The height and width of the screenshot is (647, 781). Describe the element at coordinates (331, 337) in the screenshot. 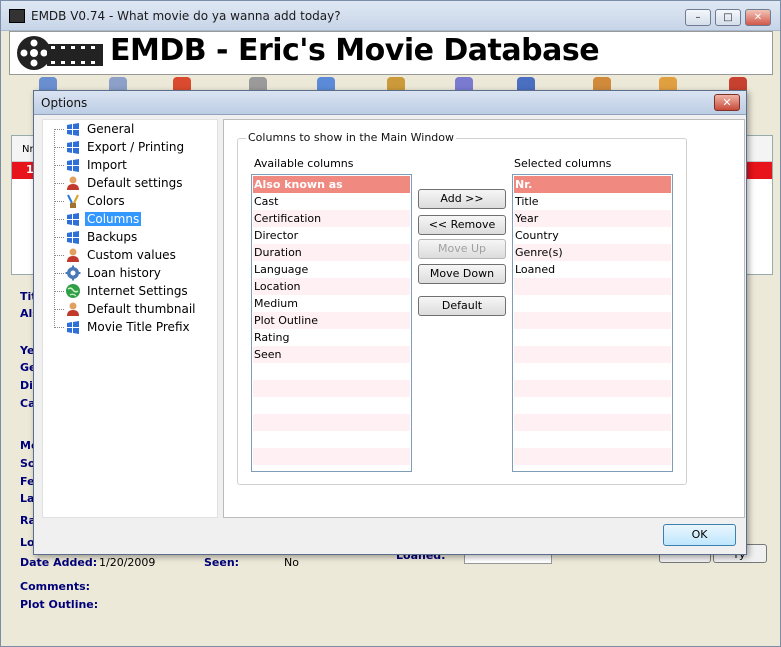

I see `available-item-rating: Rating` at that location.